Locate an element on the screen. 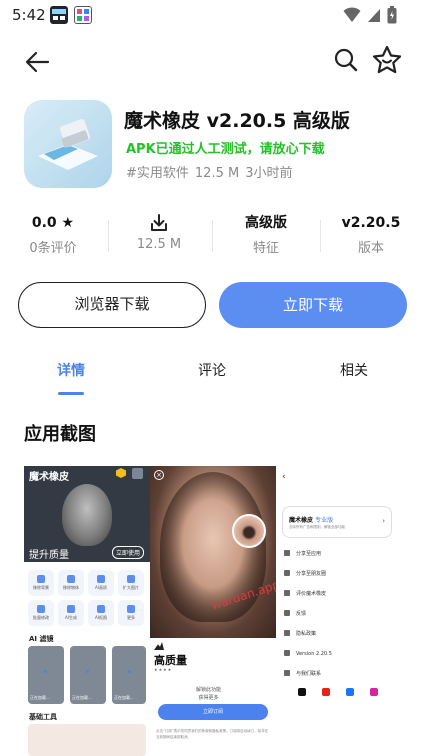 The width and height of the screenshot is (425, 756). shot1-enhance: 提升质量 is located at coordinates (49, 555).